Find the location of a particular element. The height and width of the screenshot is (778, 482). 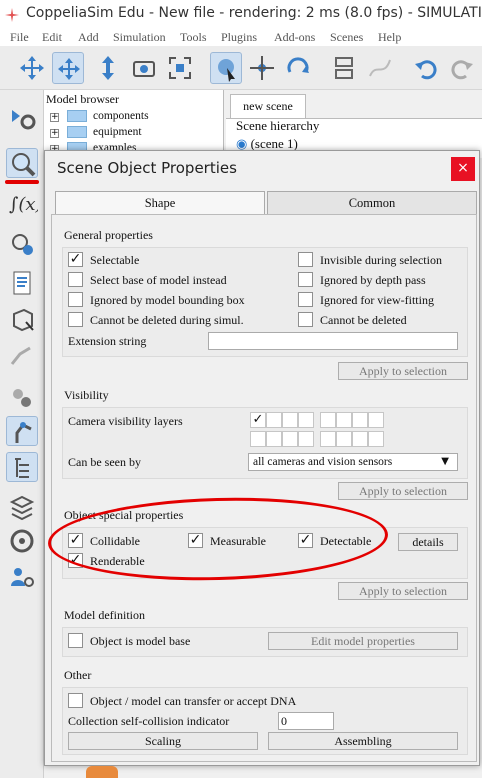

camera-visibility-layers-label: Camera visibility layers is located at coordinates (125, 421).